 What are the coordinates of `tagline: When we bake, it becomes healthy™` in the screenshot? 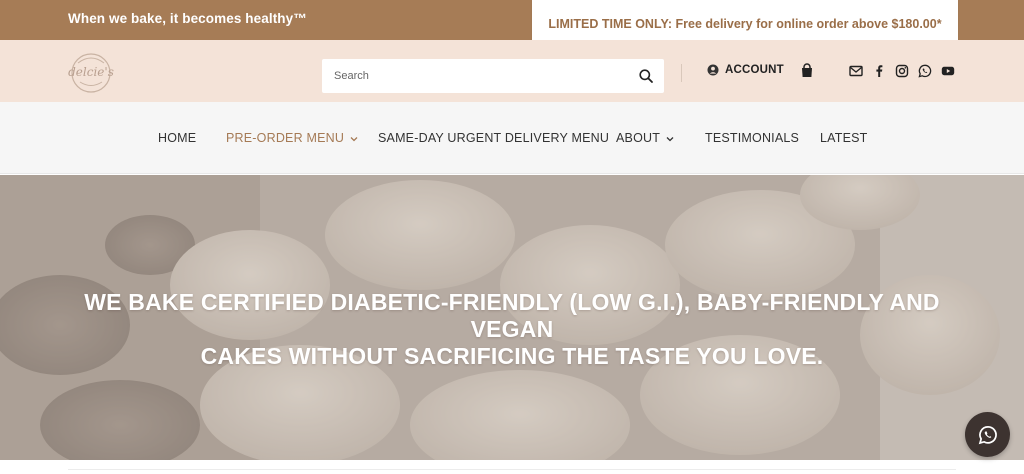 It's located at (187, 18).